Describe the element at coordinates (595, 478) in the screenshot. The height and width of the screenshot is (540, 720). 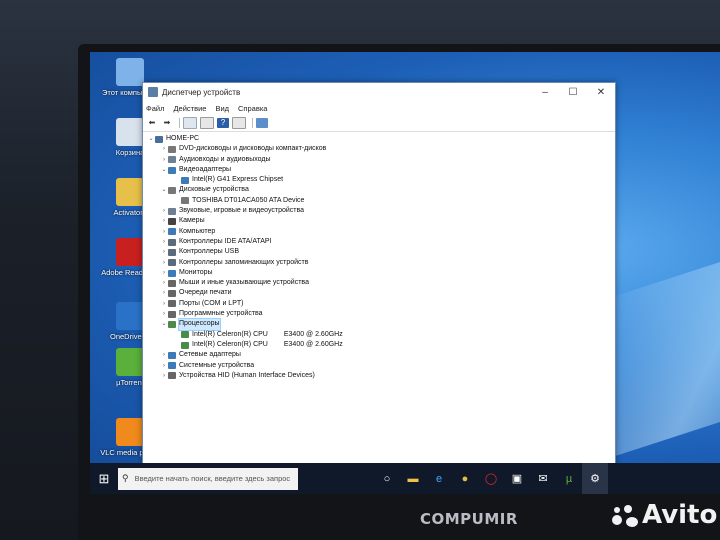
I see `device-manager-taskbar-icon: ⚙` at that location.